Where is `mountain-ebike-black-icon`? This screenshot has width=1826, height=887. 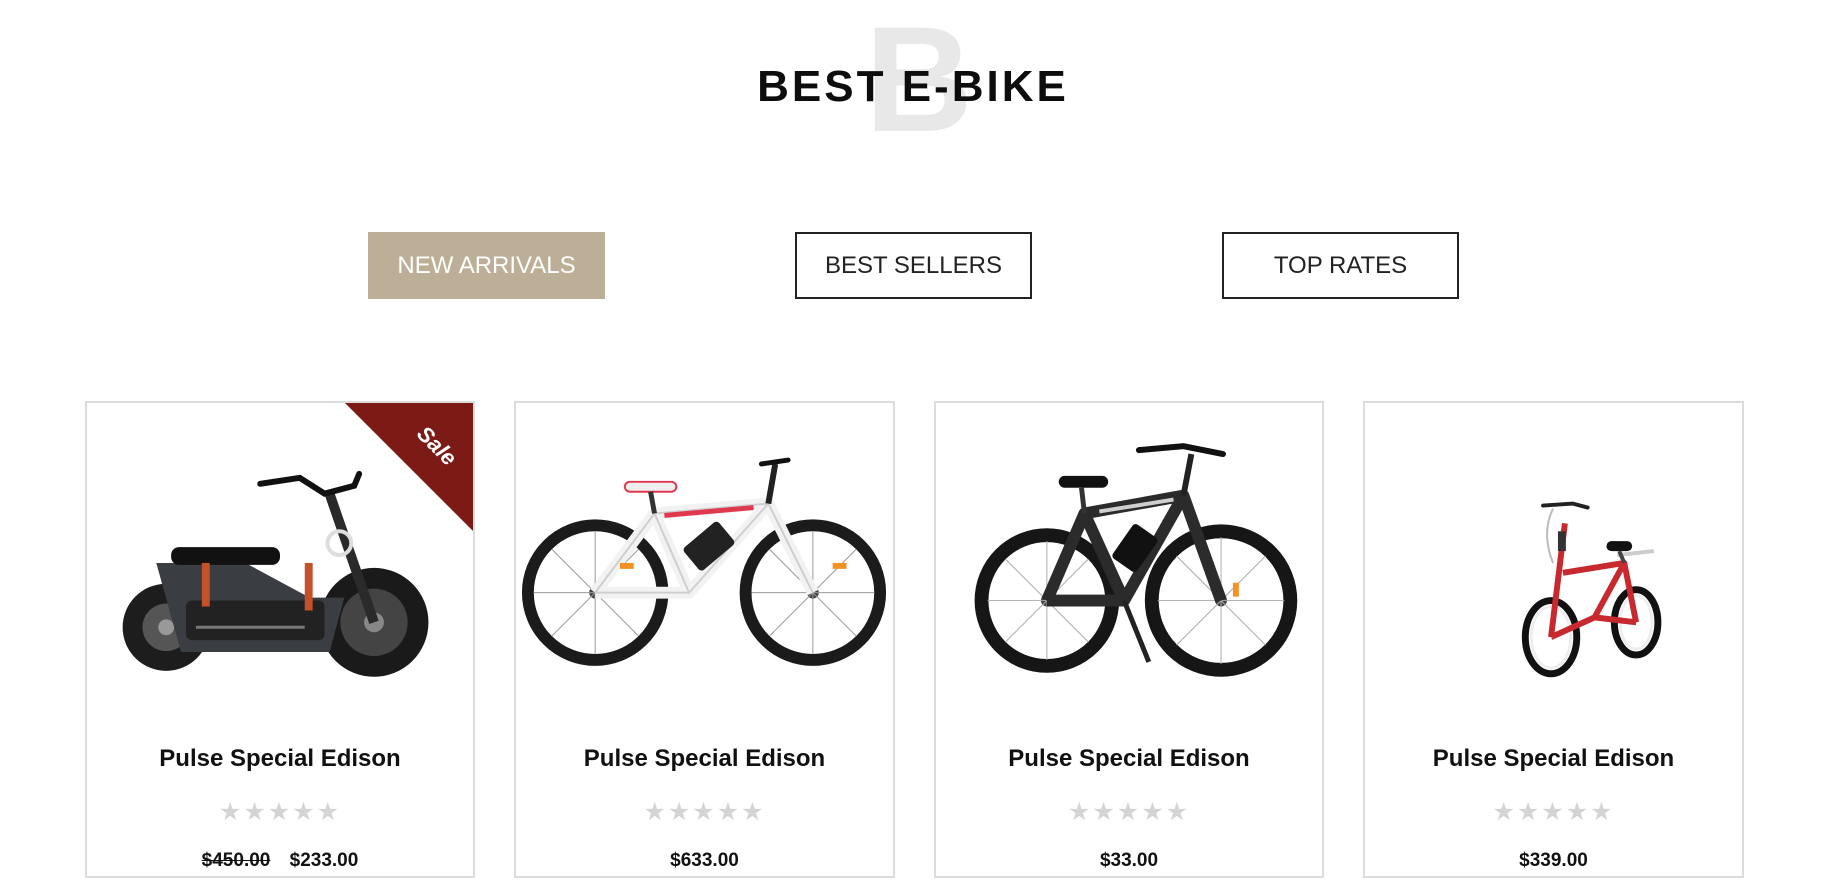 mountain-ebike-black-icon is located at coordinates (1129, 558).